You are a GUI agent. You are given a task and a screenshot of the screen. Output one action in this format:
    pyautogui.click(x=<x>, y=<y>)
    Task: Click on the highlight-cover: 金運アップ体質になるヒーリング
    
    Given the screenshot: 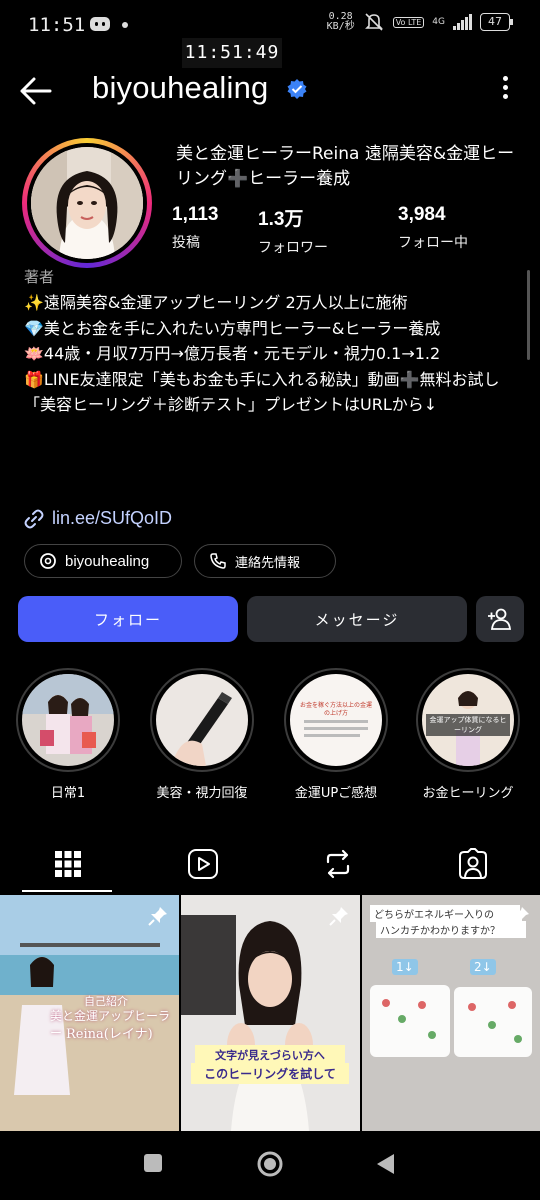 What is the action you would take?
    pyautogui.click(x=468, y=720)
    